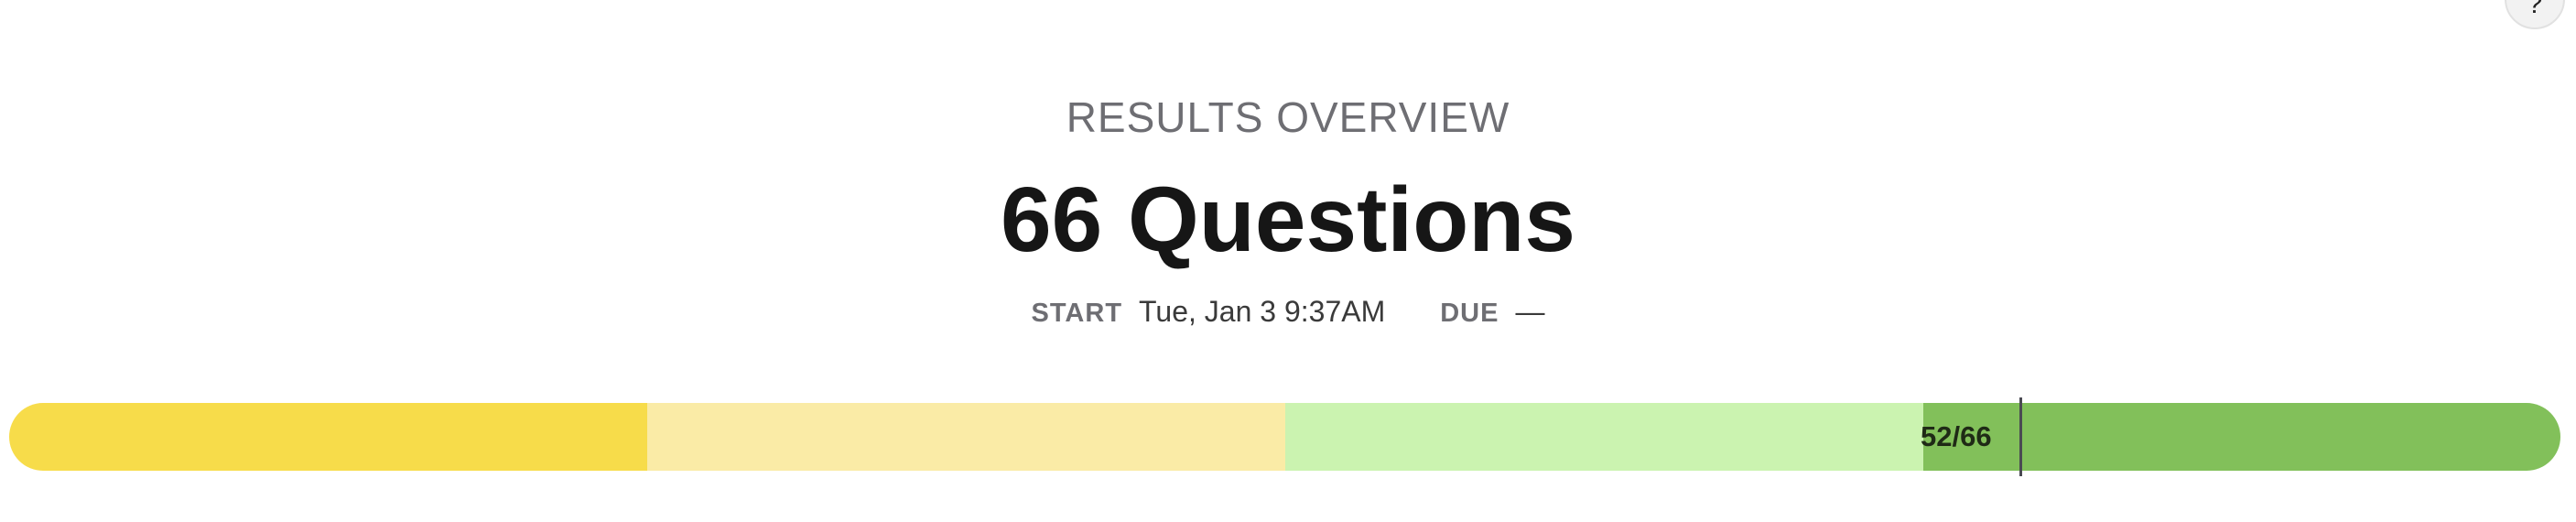  What do you see at coordinates (1957, 436) in the screenshot?
I see `score-label: 52/66` at bounding box center [1957, 436].